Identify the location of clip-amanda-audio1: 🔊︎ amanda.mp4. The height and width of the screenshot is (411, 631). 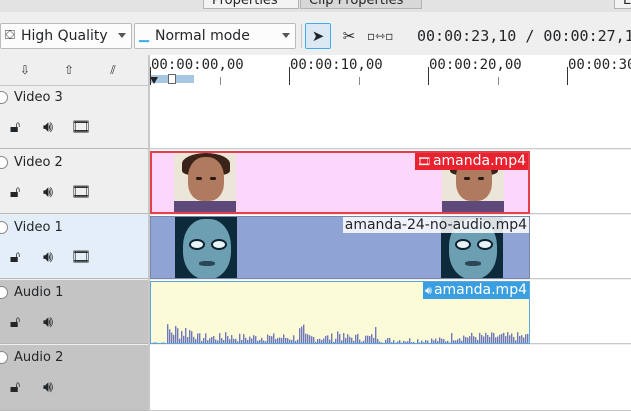
(340, 312).